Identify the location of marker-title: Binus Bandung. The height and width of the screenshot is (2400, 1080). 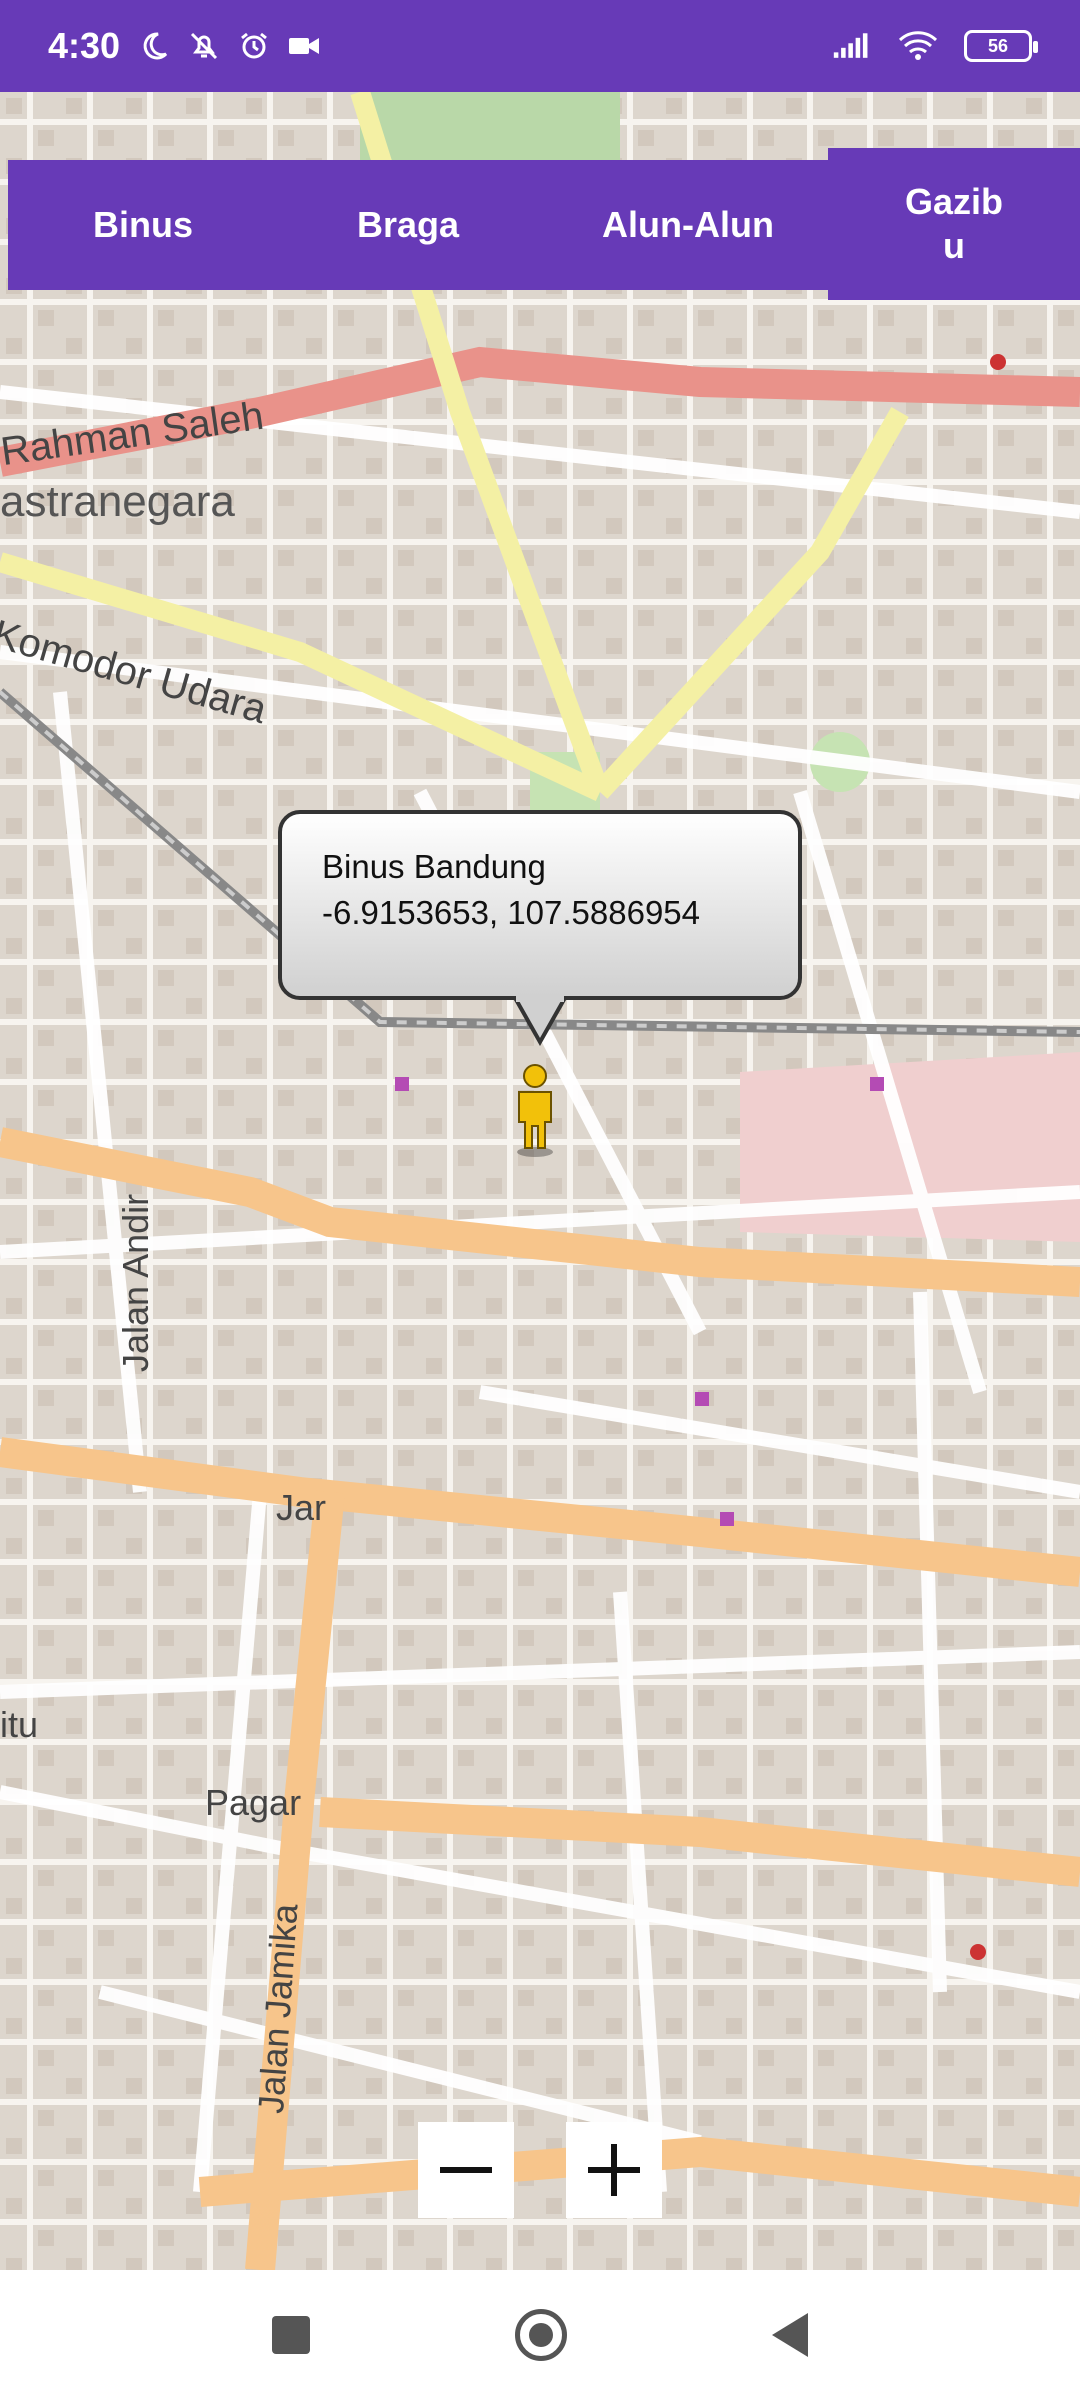
(434, 866).